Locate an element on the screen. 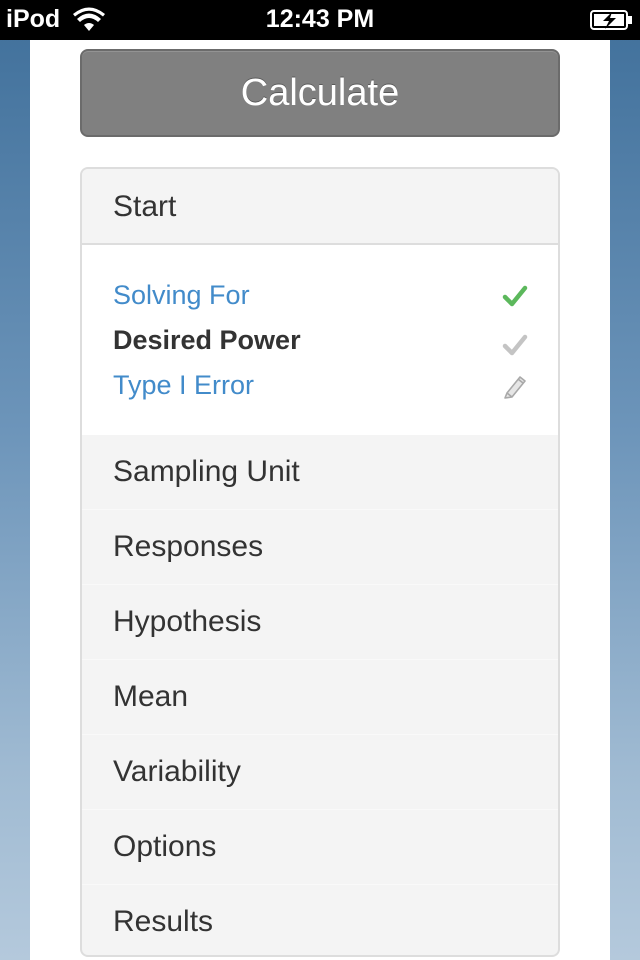 The width and height of the screenshot is (640, 960). status-bar: iPod 12:43 PM is located at coordinates (320, 20).